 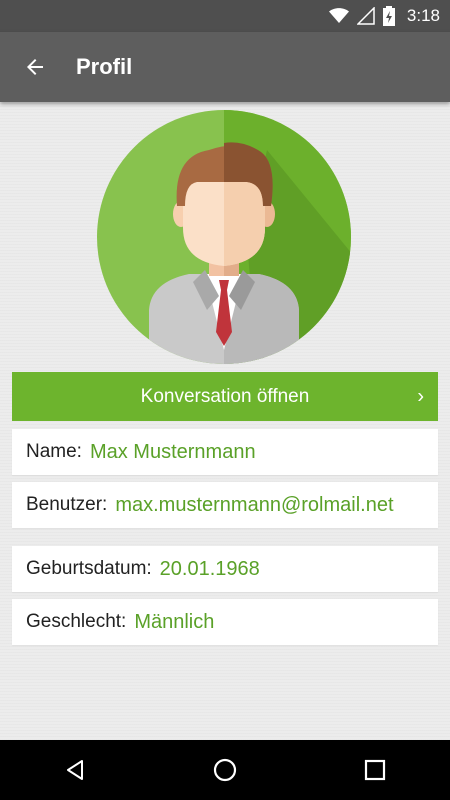 I want to click on open-conversation-label: Konversation öffnen, so click(x=225, y=396).